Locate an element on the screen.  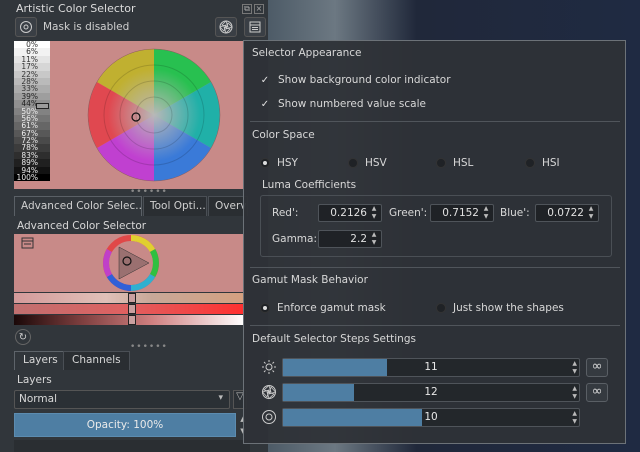
tab-layers: Layers is located at coordinates (40, 360).